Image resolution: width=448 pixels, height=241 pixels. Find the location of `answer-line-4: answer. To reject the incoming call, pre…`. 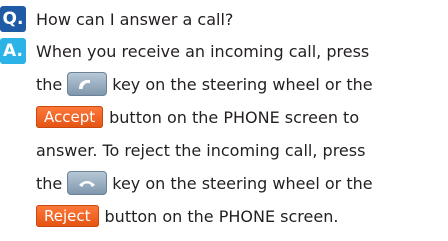

answer-line-4: answer. To reject the incoming call, pre… is located at coordinates (201, 150).